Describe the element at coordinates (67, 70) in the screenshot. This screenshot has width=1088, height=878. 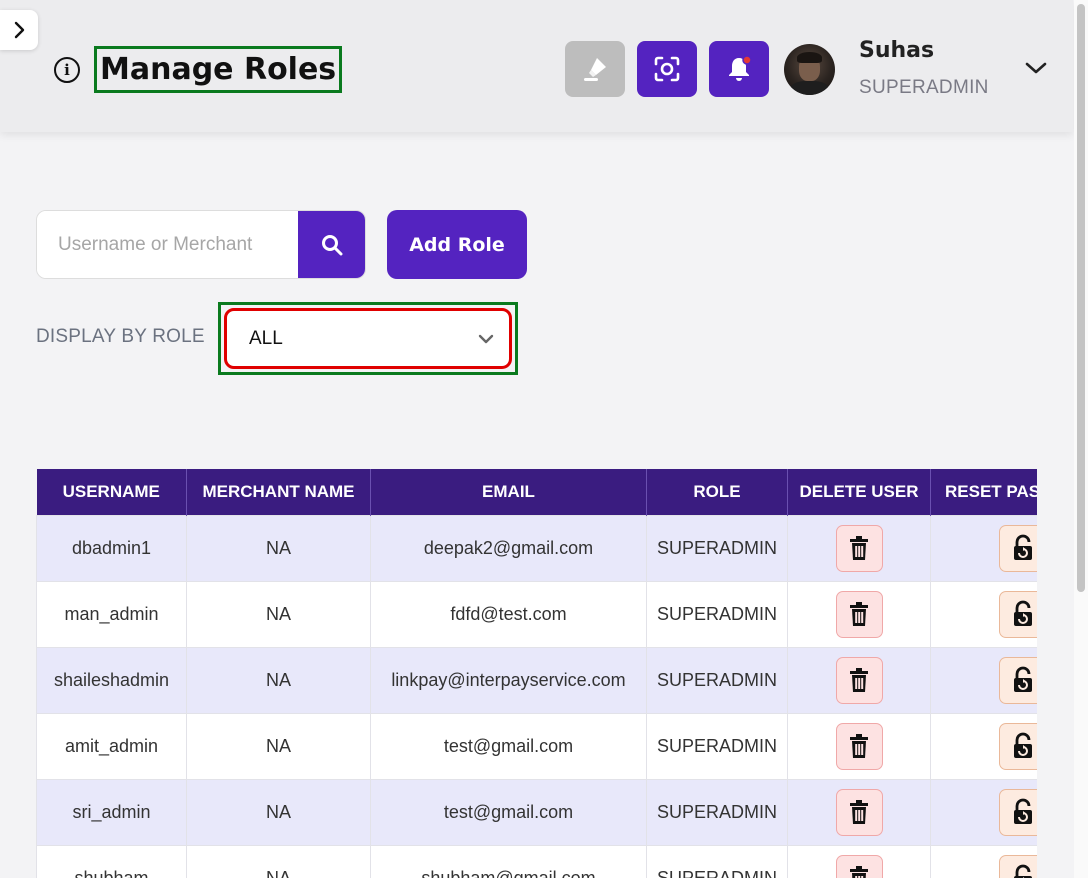
I see `info-circle-icon: i` at that location.